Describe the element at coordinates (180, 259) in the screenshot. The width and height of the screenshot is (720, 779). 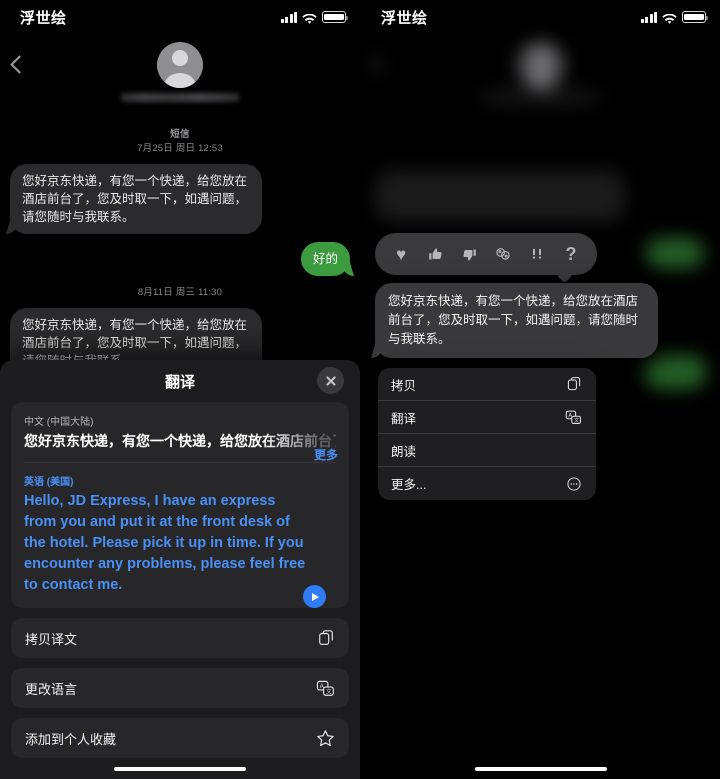
I see `message-row: 好的` at that location.